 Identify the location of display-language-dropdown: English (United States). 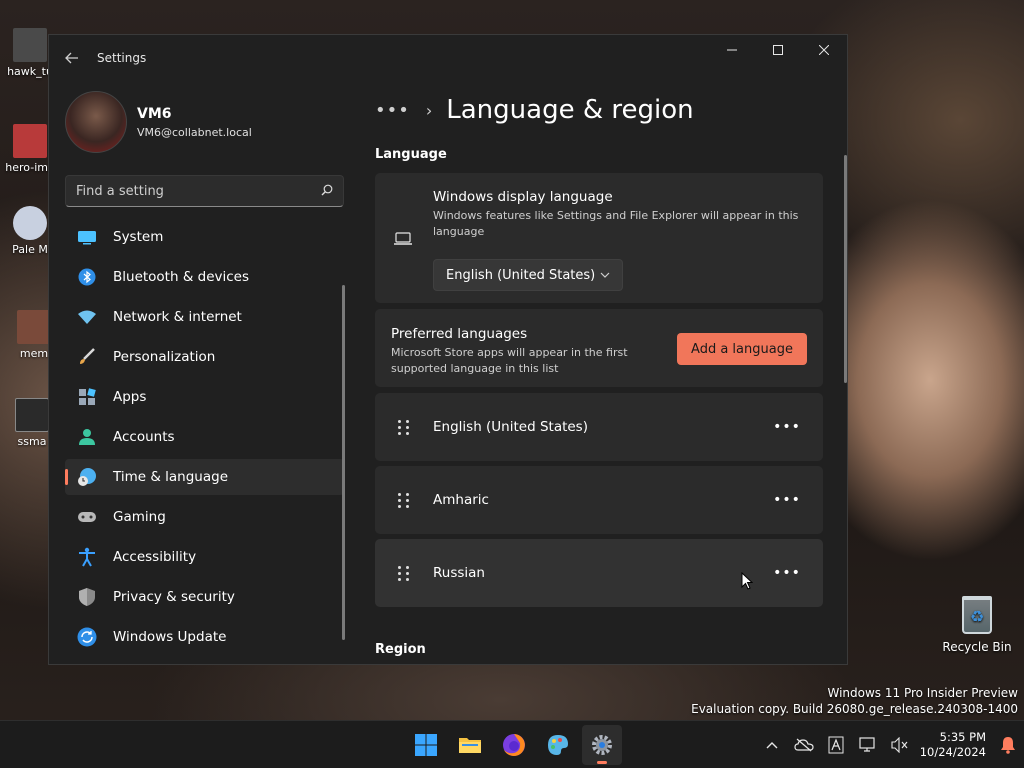
(528, 275).